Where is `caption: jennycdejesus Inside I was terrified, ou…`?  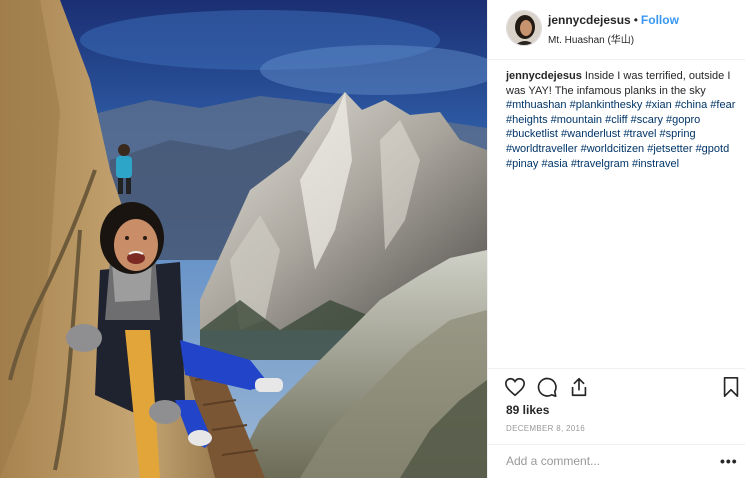
caption: jennycdejesus Inside I was terrified, ou… is located at coordinates (622, 120).